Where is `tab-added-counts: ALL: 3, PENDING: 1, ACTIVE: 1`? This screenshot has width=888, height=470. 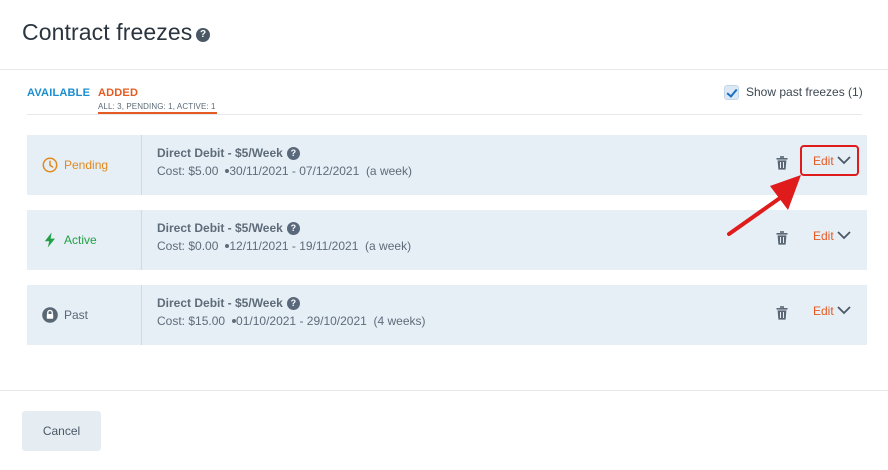 tab-added-counts: ALL: 3, PENDING: 1, ACTIVE: 1 is located at coordinates (157, 106).